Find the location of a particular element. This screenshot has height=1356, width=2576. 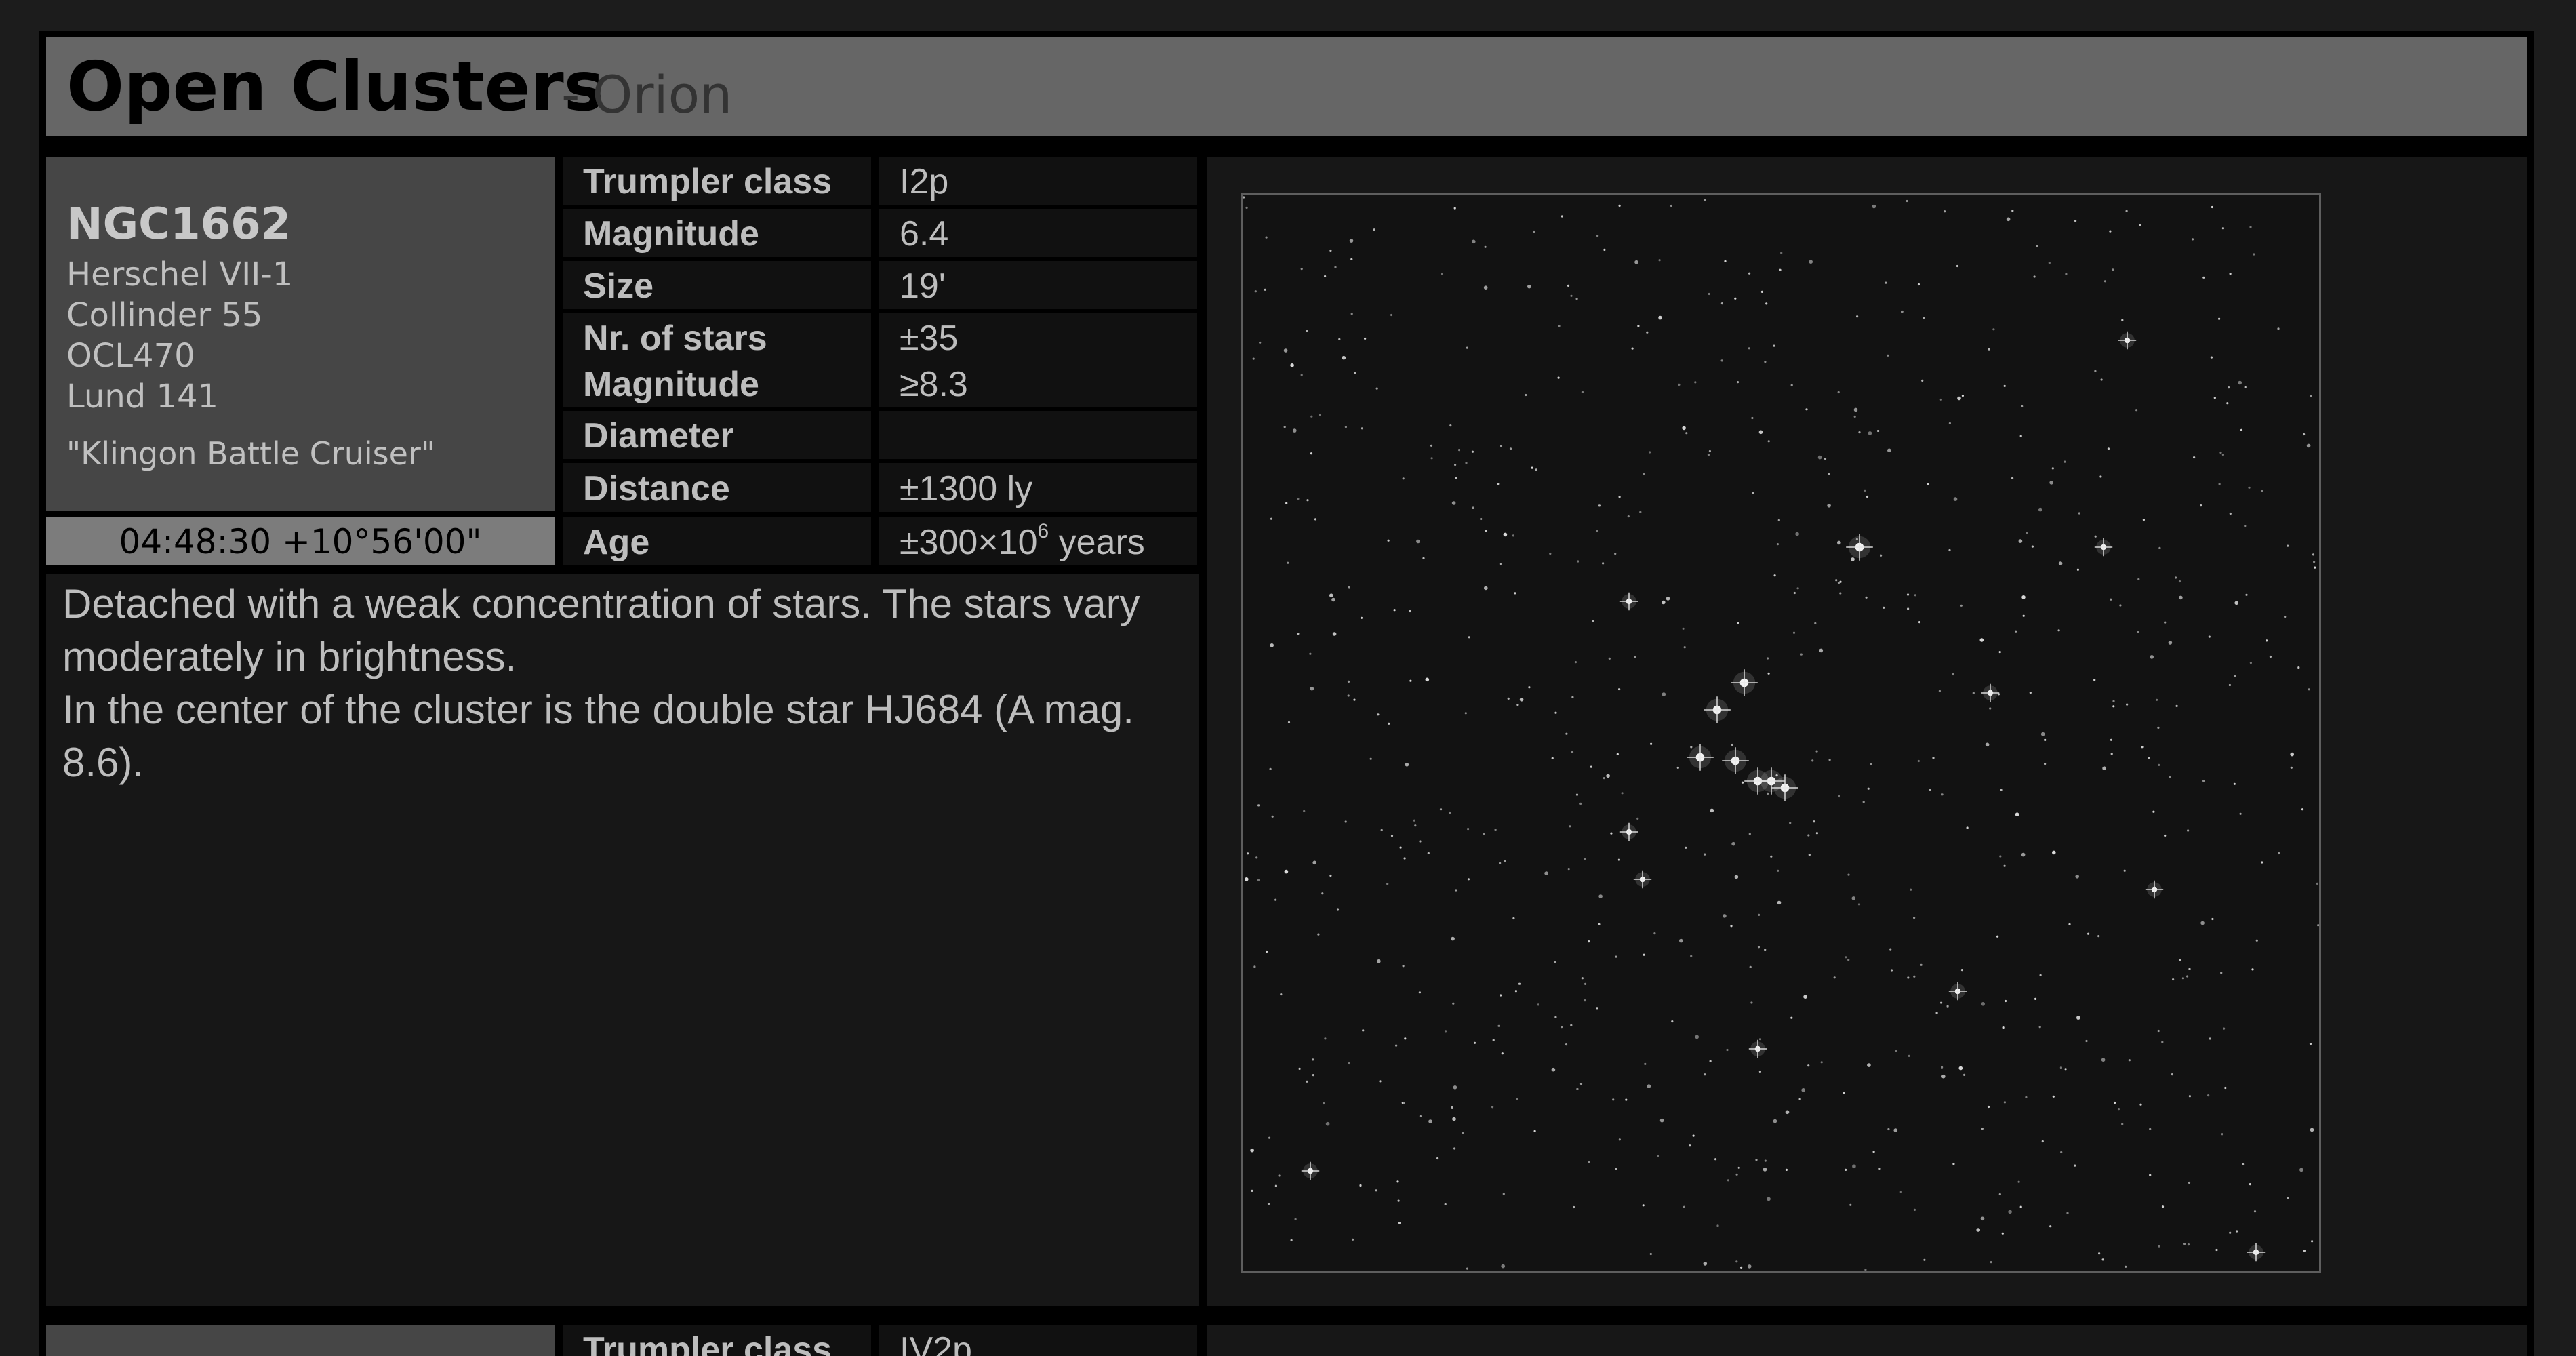

next-trumpler-value-cell: IV2p is located at coordinates (1038, 1340).